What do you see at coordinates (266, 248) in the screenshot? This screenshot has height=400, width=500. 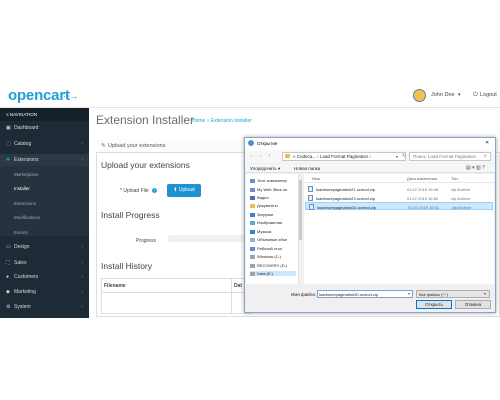 I see `tree-item: Рабочий стол` at bounding box center [266, 248].